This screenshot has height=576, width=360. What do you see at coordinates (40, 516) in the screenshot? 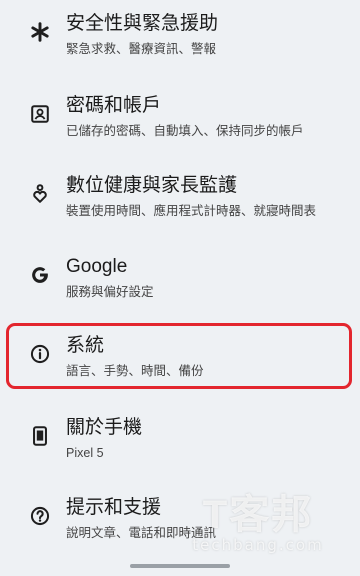
I see `help-icon` at bounding box center [40, 516].